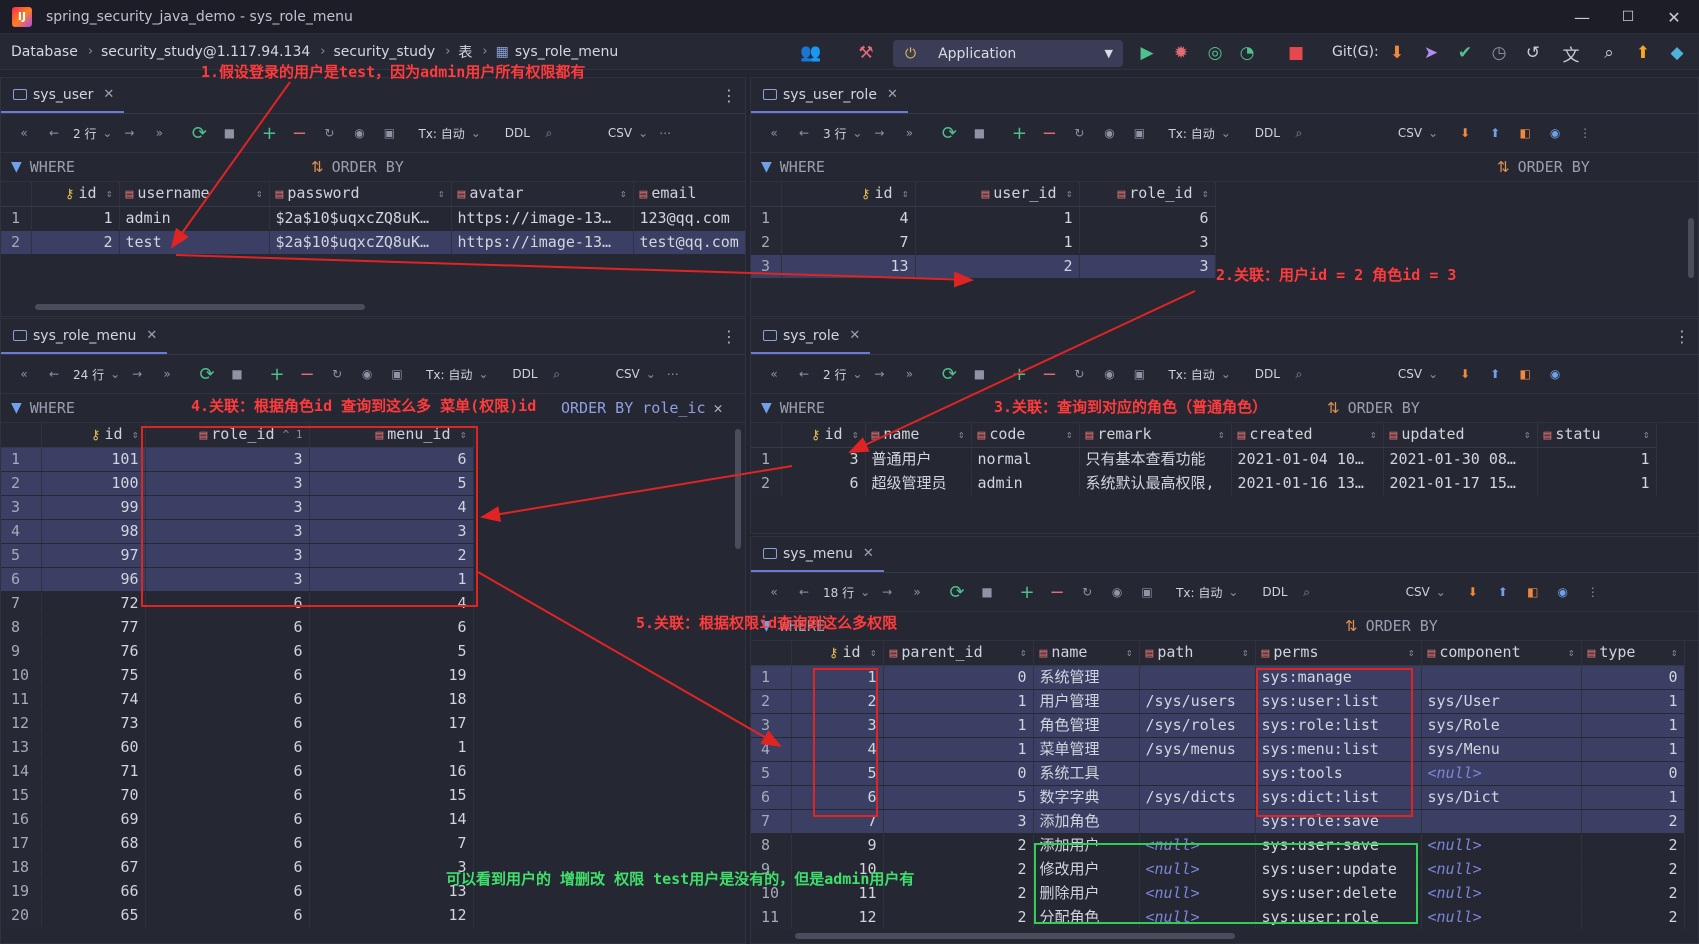 Image resolution: width=1699 pixels, height=944 pixels. Describe the element at coordinates (834, 133) in the screenshot. I see `rows-count-select: 3 行` at that location.